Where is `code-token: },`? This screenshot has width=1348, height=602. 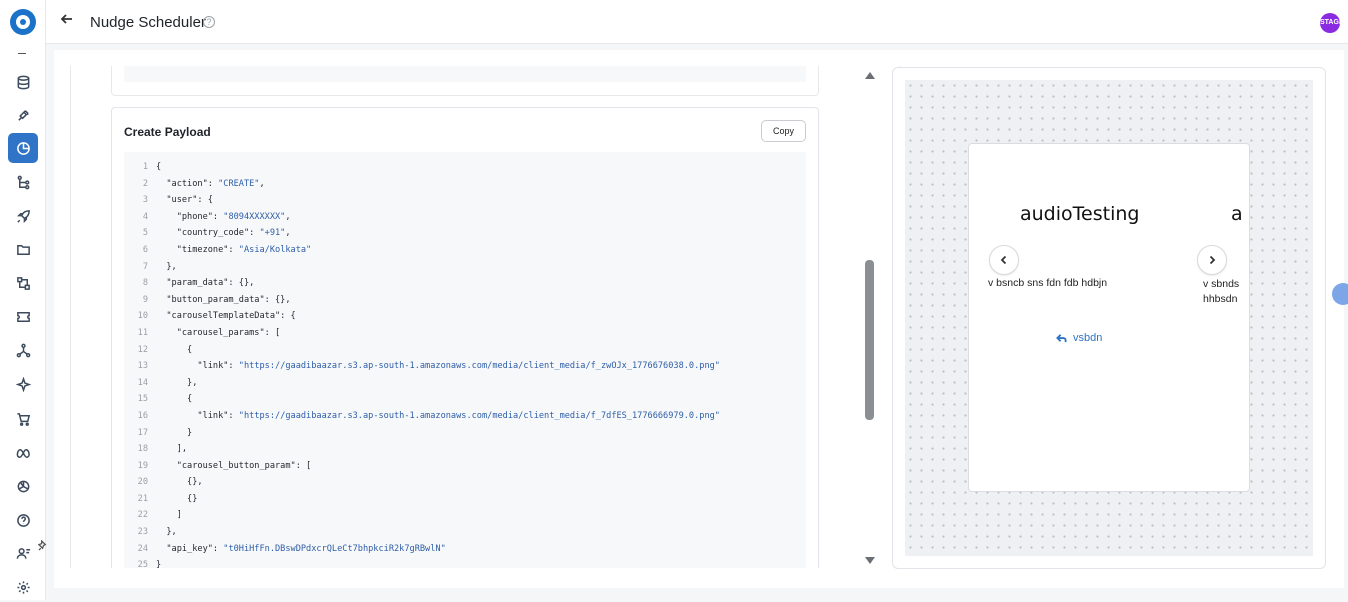
code-token: }, is located at coordinates (166, 266).